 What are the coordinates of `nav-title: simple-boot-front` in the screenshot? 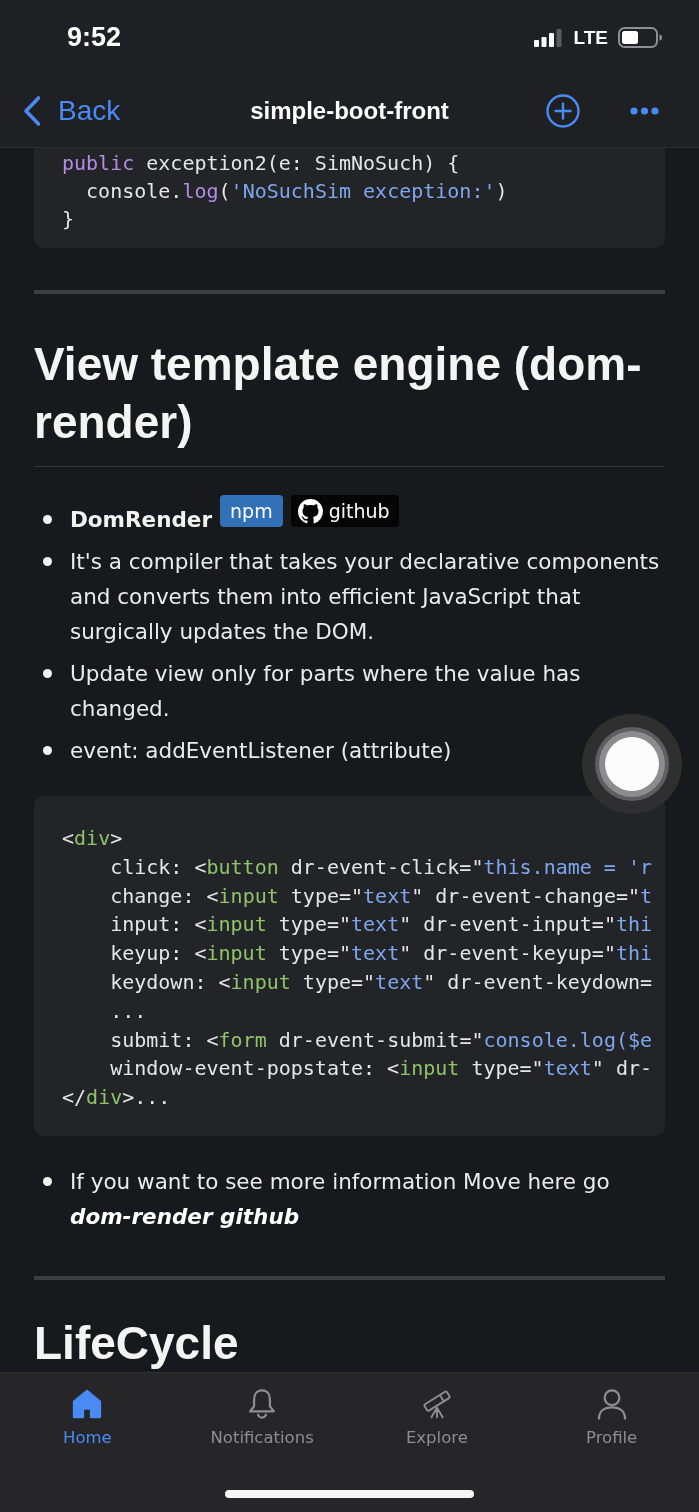 It's located at (349, 111).